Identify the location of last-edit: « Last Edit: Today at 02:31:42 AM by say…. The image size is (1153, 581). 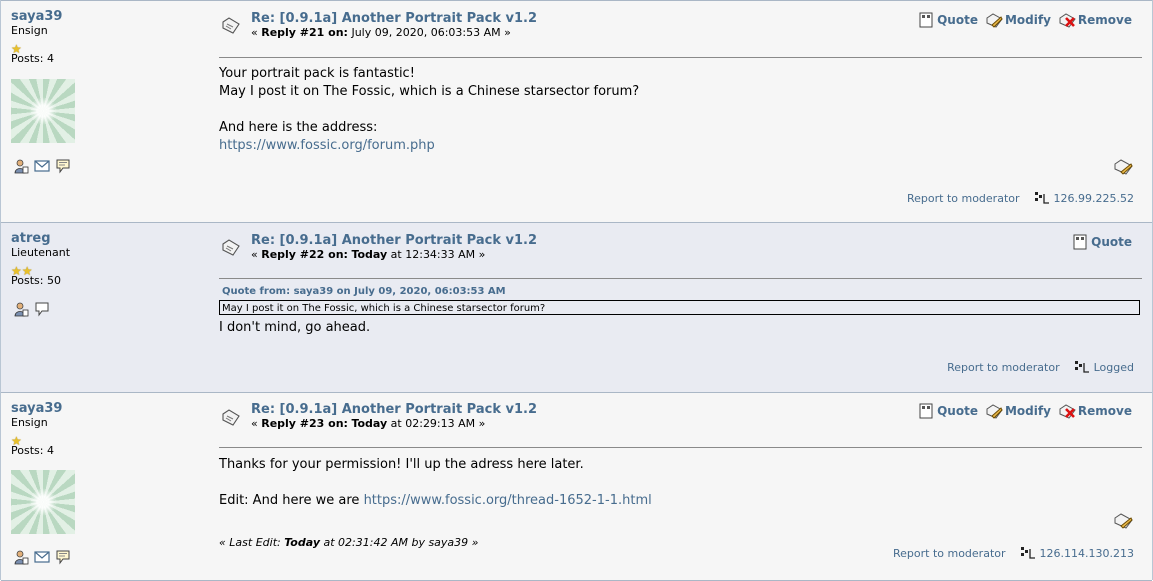
(348, 543).